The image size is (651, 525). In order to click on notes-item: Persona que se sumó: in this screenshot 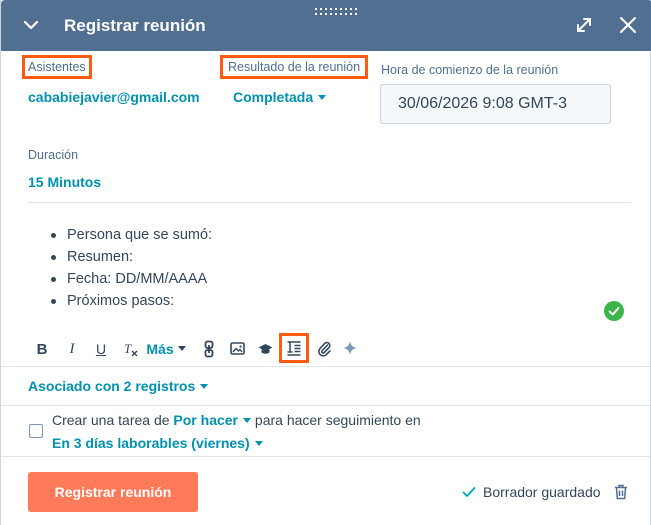, I will do `click(319, 235)`.